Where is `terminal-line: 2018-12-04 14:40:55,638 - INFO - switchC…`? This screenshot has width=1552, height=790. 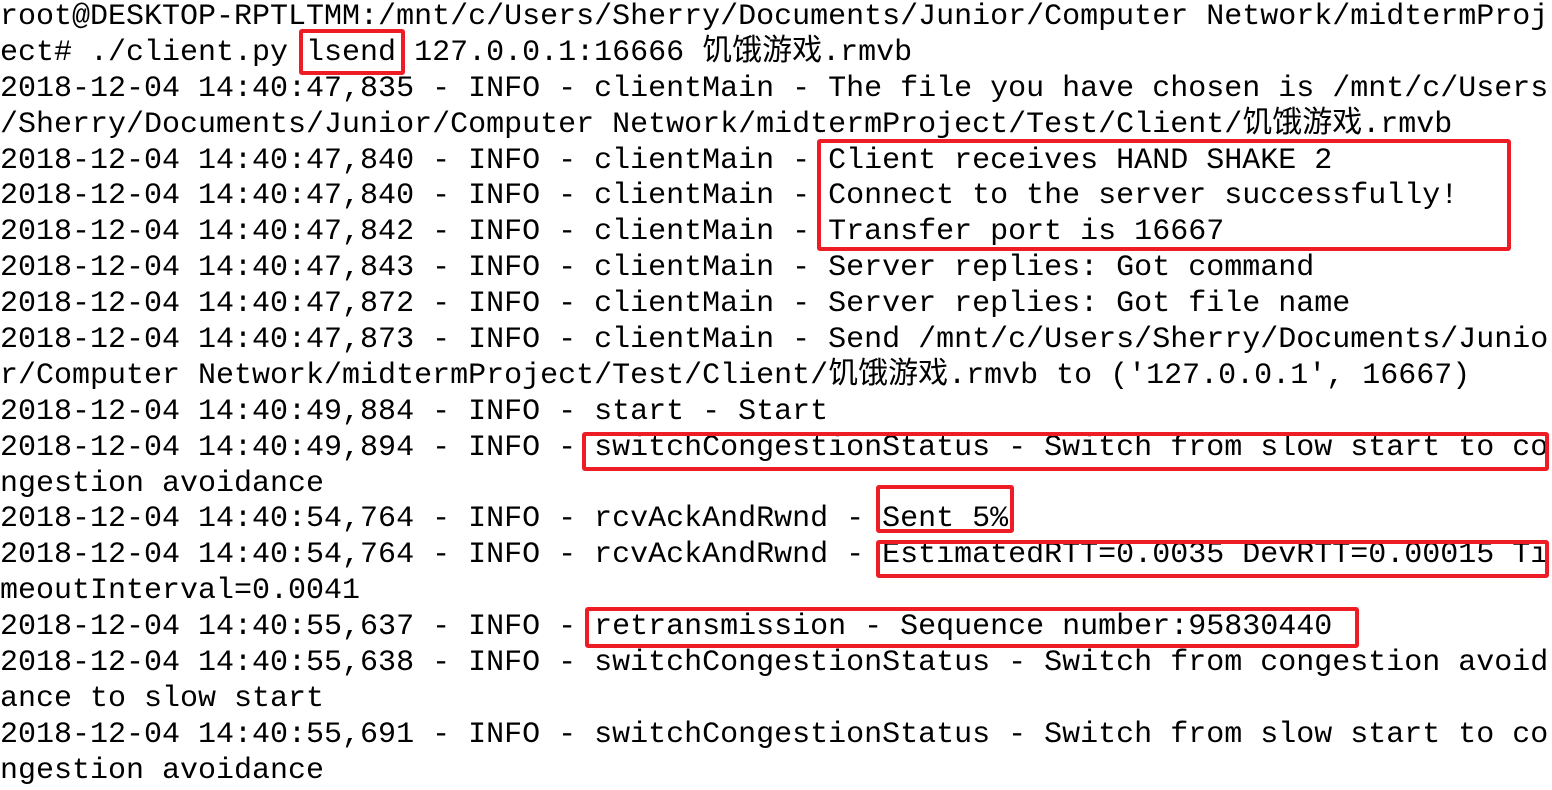
terminal-line: 2018-12-04 14:40:55,638 - INFO - switchC… is located at coordinates (774, 663).